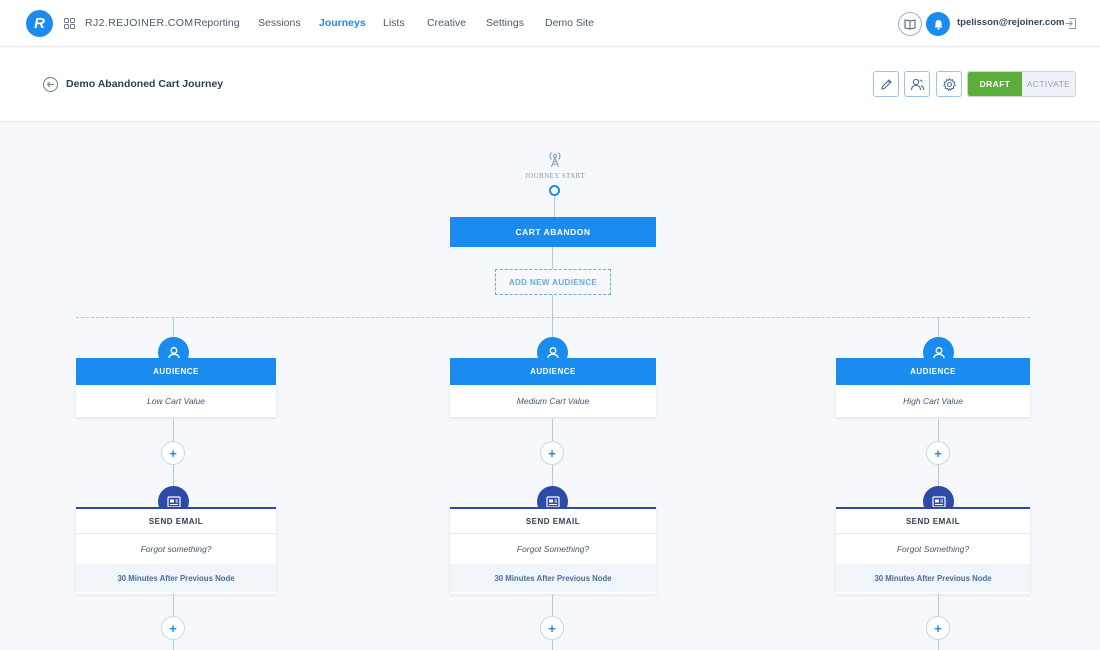 This screenshot has height=650, width=1100. What do you see at coordinates (1010, 22) in the screenshot?
I see `user-email: tpelisson@rejoiner.com` at bounding box center [1010, 22].